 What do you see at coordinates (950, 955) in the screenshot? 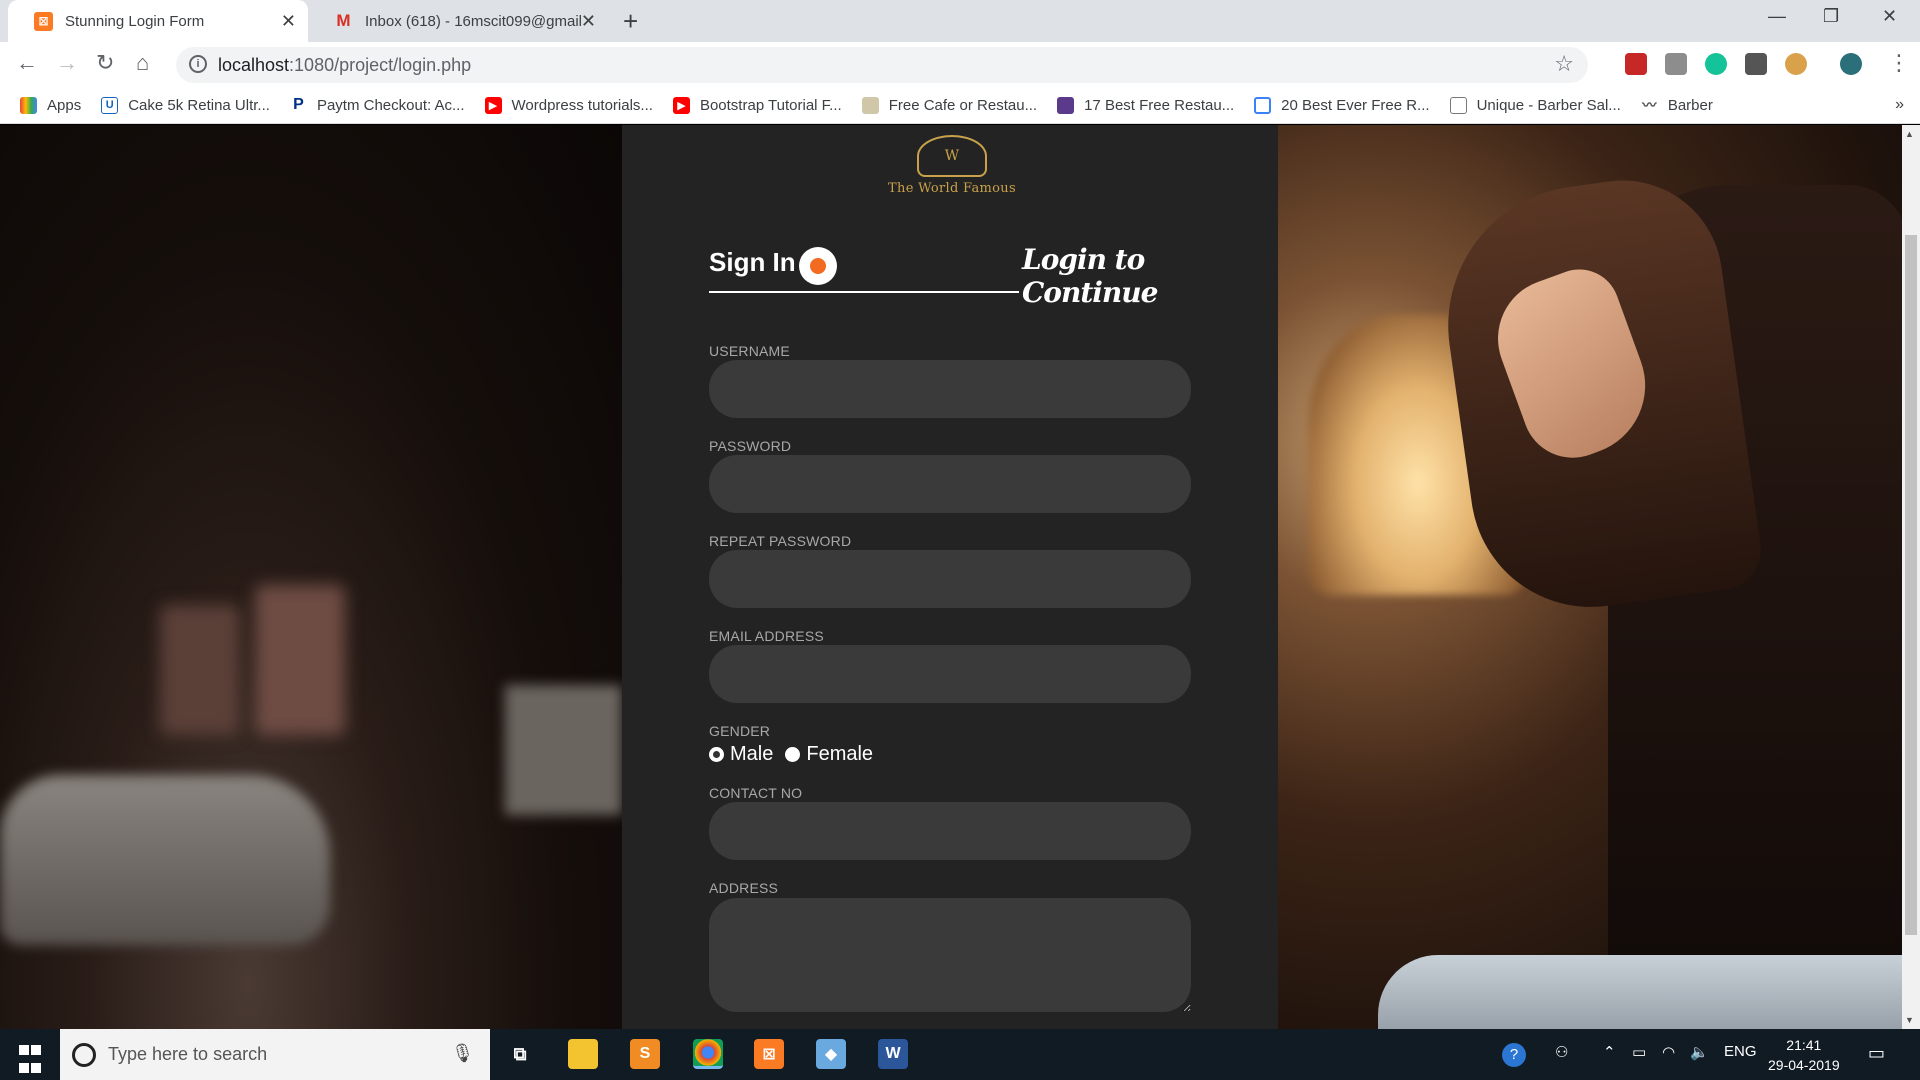
I see `address-textarea` at bounding box center [950, 955].